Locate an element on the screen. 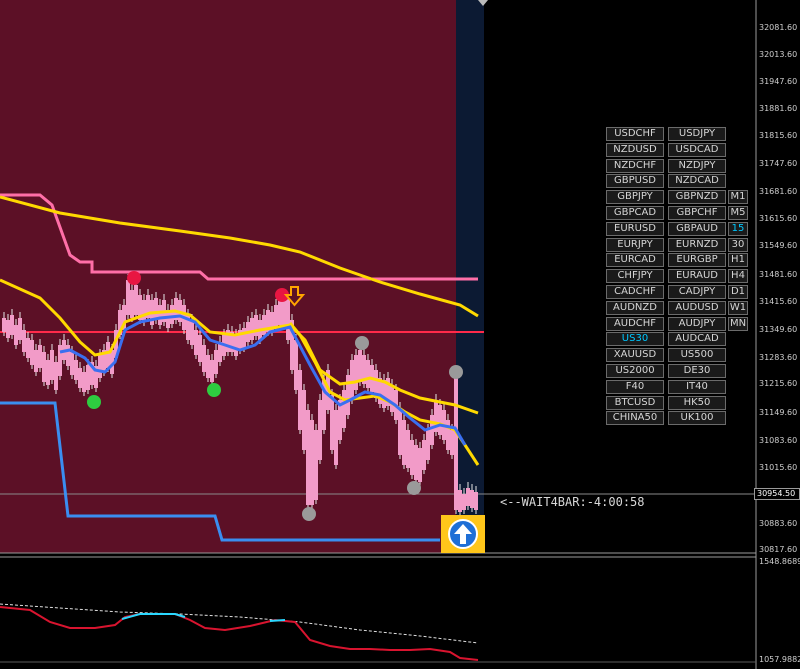  symbol-button-gbpnzd: GBPNZD is located at coordinates (697, 197).